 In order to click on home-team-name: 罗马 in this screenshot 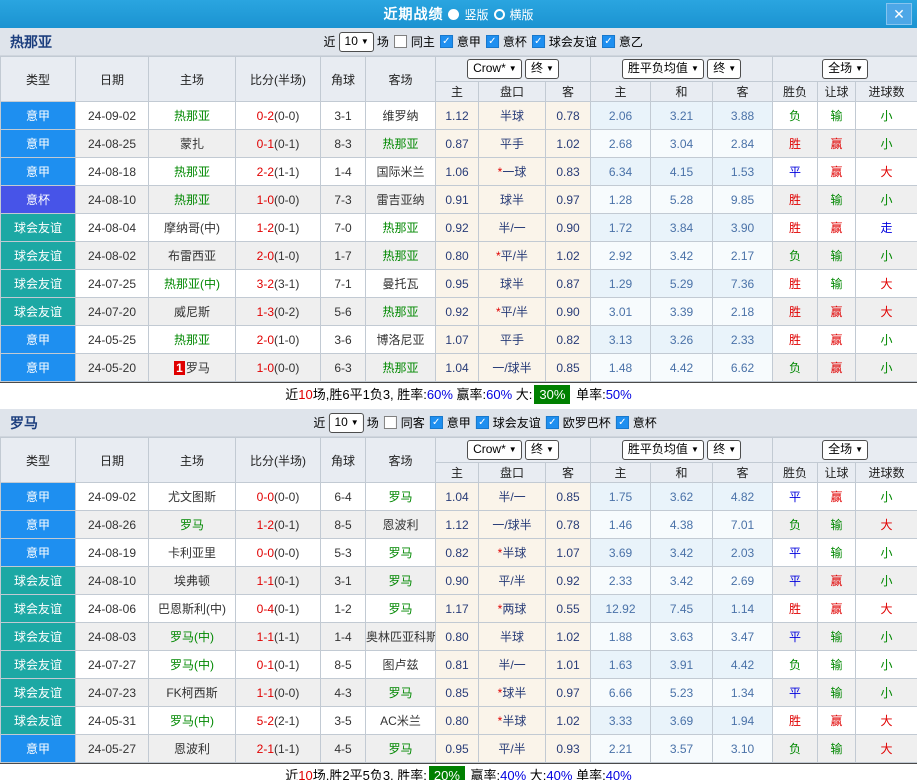, I will do `click(191, 525)`.